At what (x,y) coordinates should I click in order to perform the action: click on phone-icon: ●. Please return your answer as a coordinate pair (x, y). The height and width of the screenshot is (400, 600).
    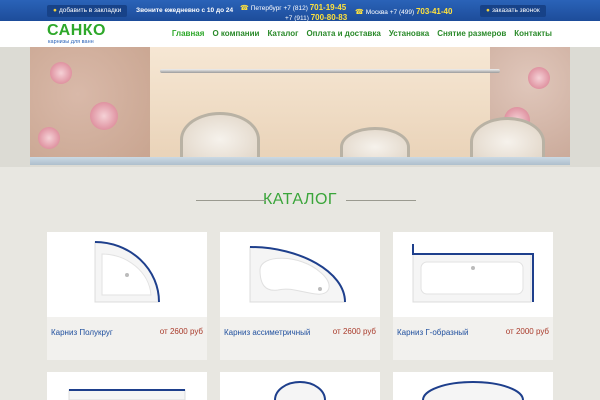
    Looking at the image, I should click on (488, 10).